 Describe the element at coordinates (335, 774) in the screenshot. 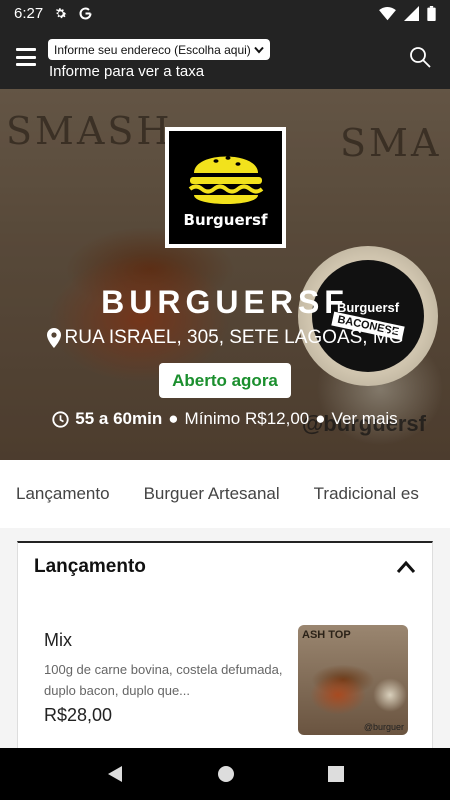

I see `recents-icon` at that location.